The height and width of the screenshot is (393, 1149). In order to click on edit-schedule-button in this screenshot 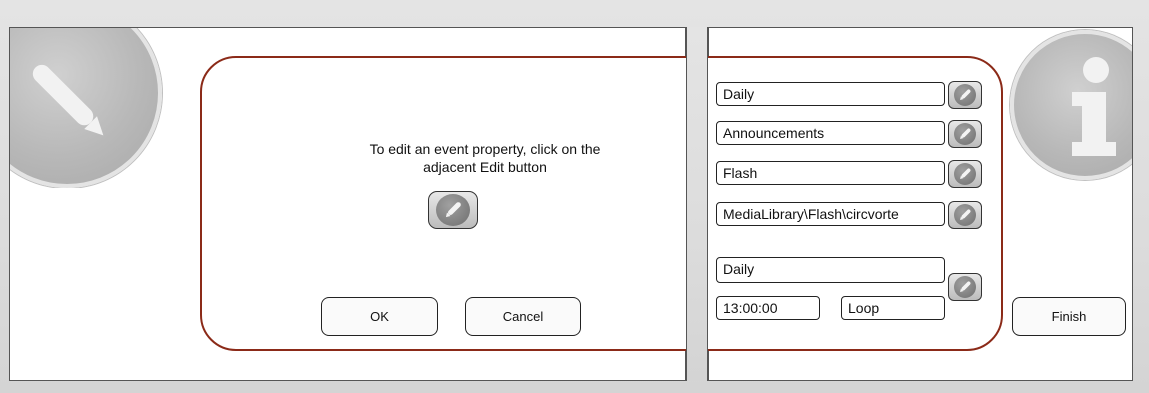, I will do `click(965, 287)`.